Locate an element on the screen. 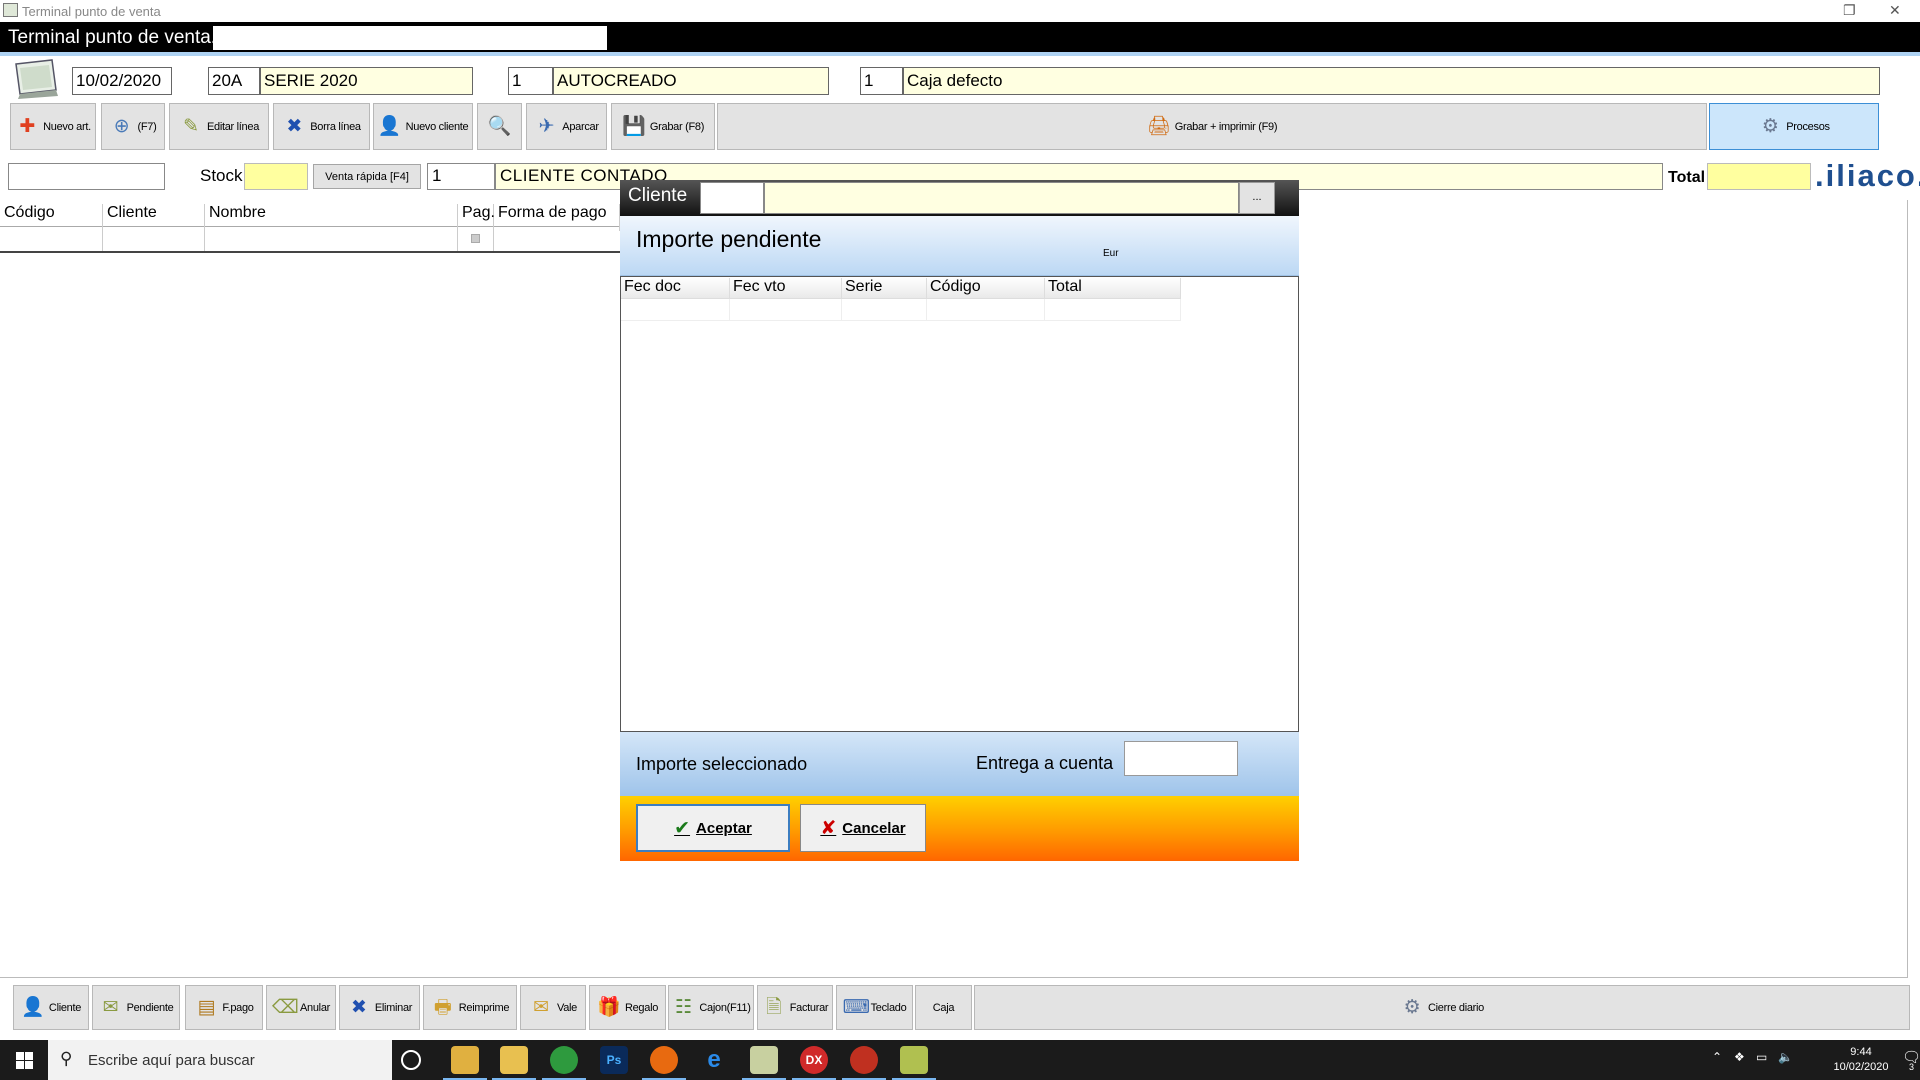 The image size is (1920, 1080). selected-amount-panel: Importe seleccionado Entrega a cuenta is located at coordinates (959, 764).